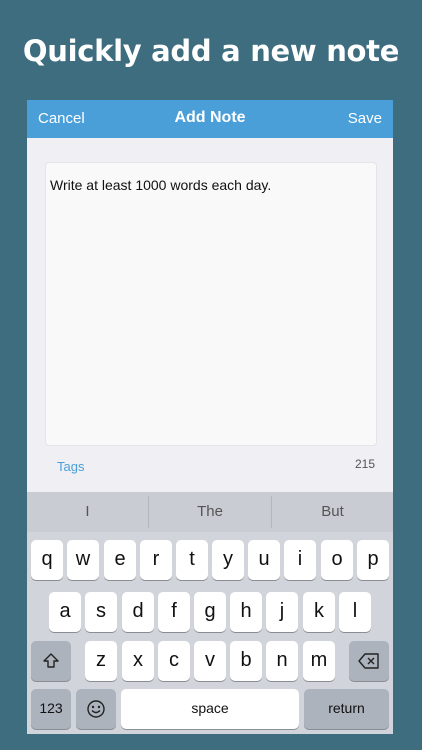 The height and width of the screenshot is (750, 422). What do you see at coordinates (364, 464) in the screenshot?
I see `character-count: 215` at bounding box center [364, 464].